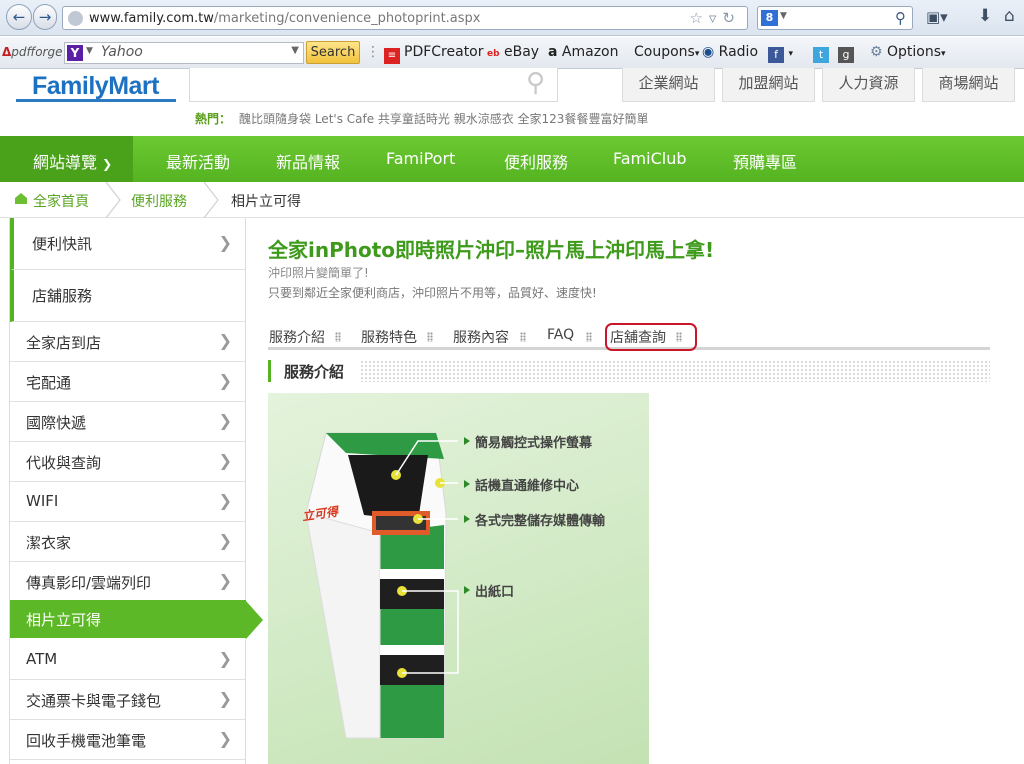 This screenshot has width=1024, height=764. I want to click on facebook-button: f ▾, so click(780, 53).